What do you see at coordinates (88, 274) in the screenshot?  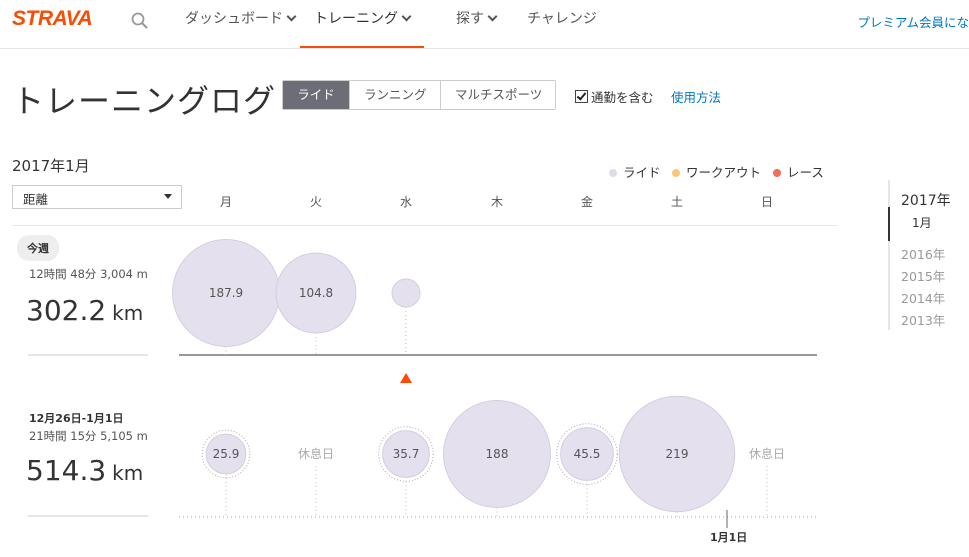 I see `week-stats: 12時間 48分 3,004 m` at bounding box center [88, 274].